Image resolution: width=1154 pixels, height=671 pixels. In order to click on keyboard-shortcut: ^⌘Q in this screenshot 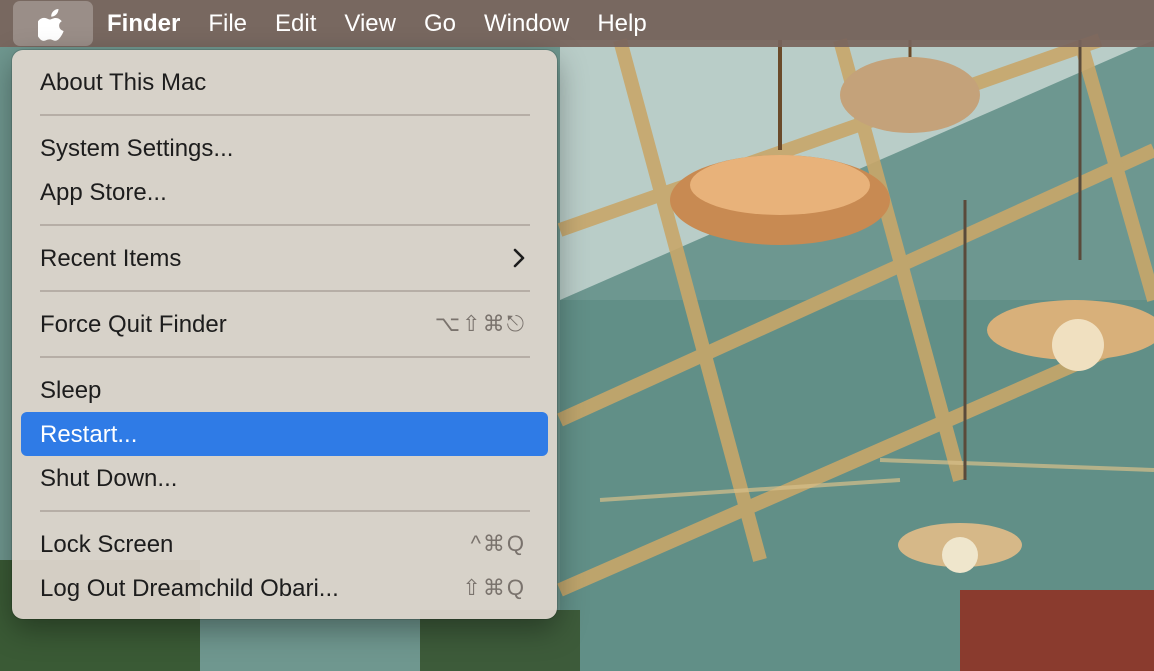, I will do `click(498, 543)`.